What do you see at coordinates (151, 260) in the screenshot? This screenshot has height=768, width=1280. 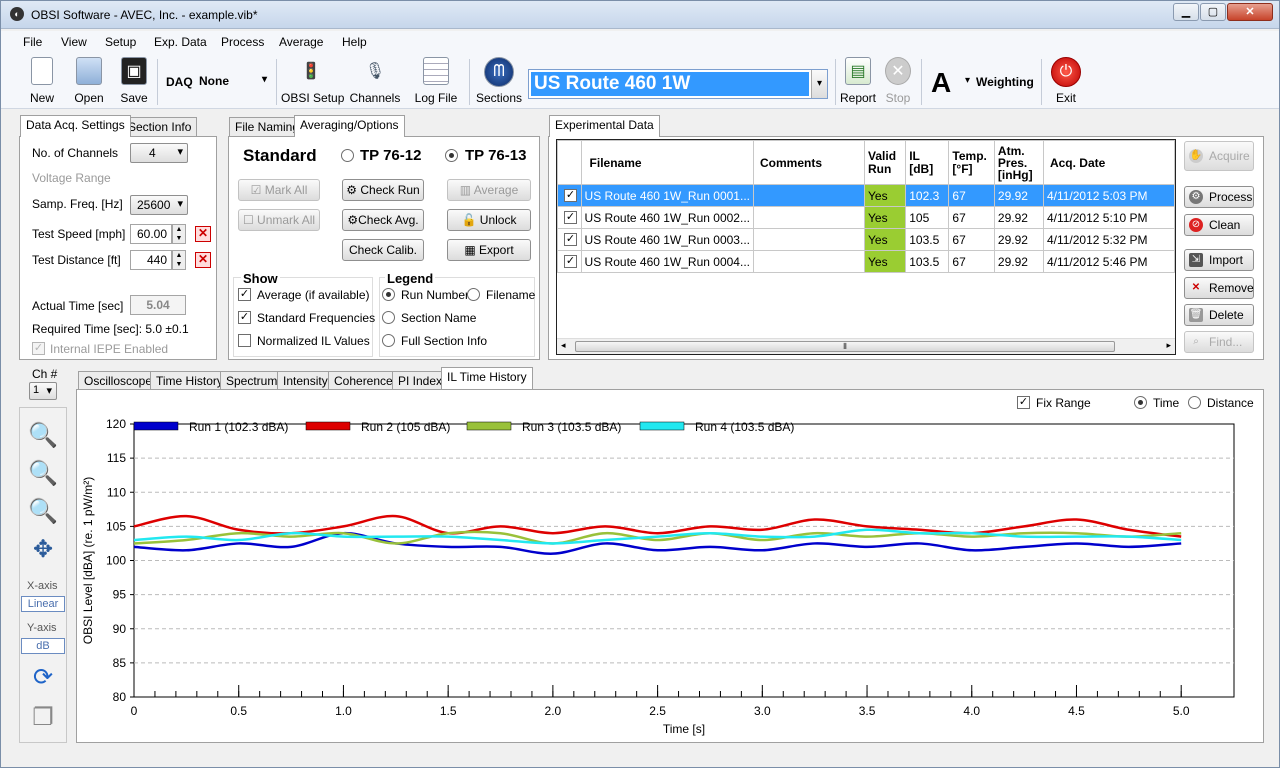 I see `test-distance-input: 440` at bounding box center [151, 260].